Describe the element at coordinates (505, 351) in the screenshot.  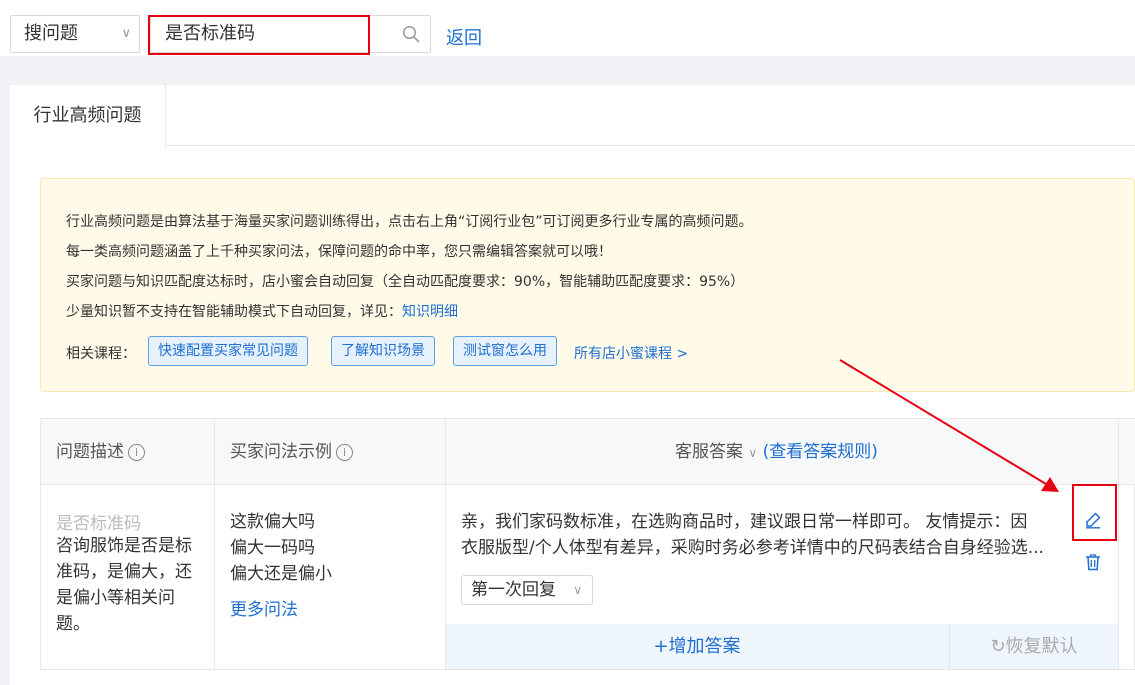
I see `course-button: 测试窗怎么用` at that location.